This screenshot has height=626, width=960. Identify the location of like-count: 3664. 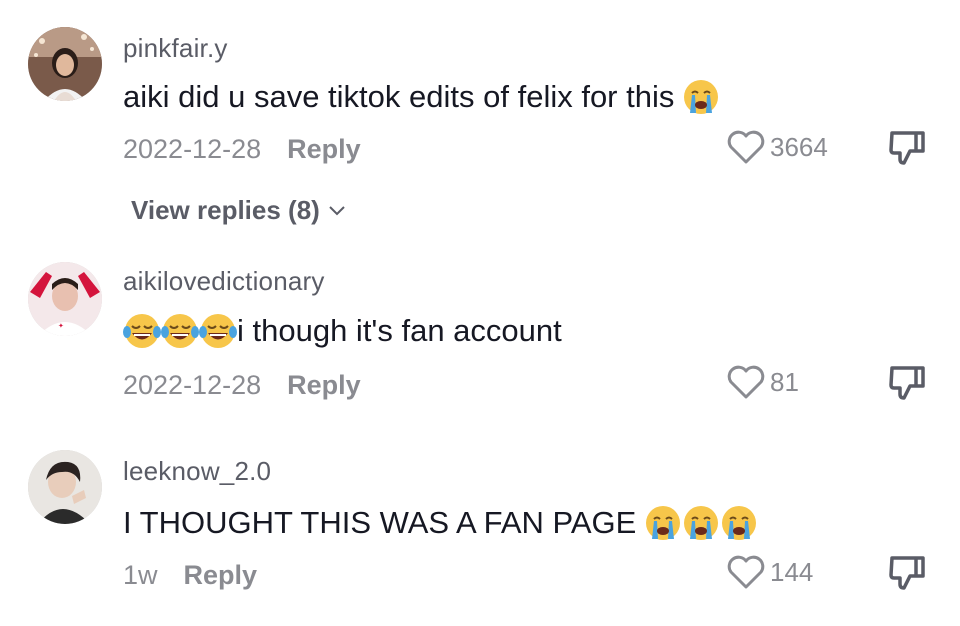
(799, 146).